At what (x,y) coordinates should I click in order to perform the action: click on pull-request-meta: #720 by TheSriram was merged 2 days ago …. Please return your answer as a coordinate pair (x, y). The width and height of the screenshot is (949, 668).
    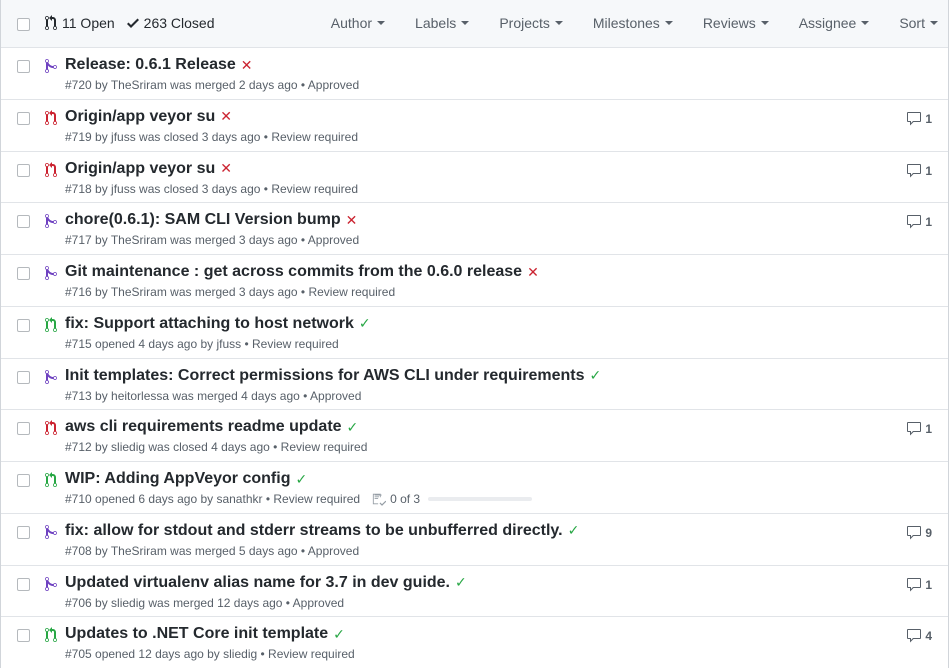
    Looking at the image, I should click on (212, 85).